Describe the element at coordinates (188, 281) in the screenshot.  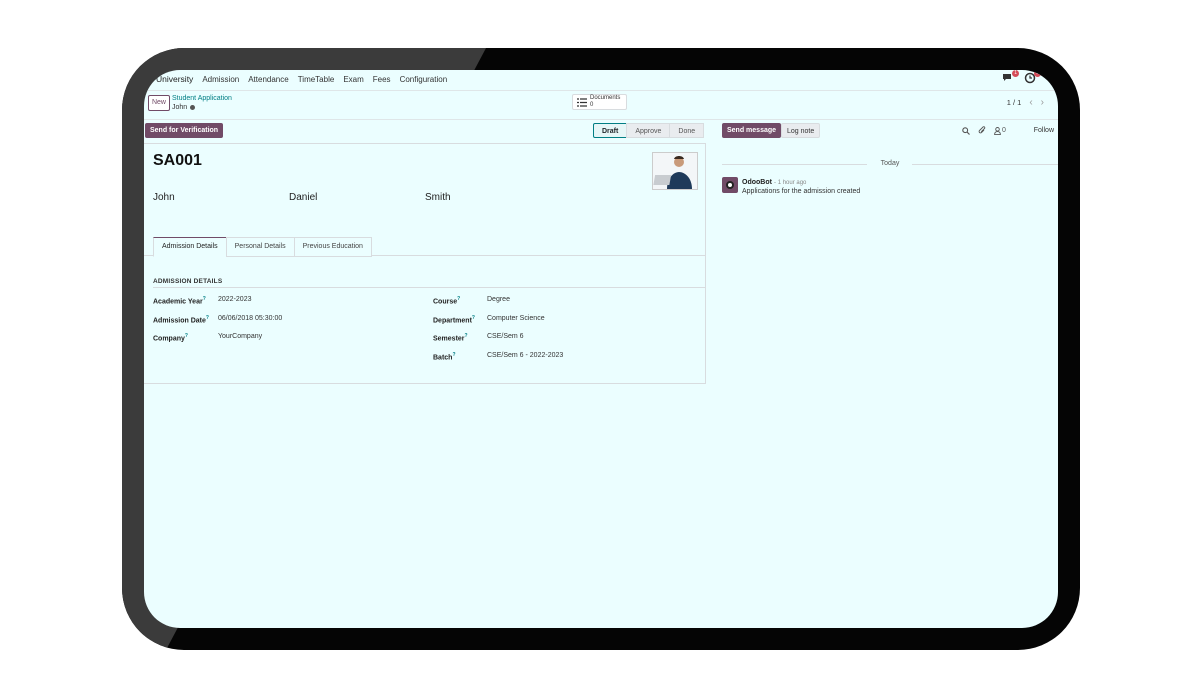
I see `section-title: ADMISSION DETAILS` at that location.